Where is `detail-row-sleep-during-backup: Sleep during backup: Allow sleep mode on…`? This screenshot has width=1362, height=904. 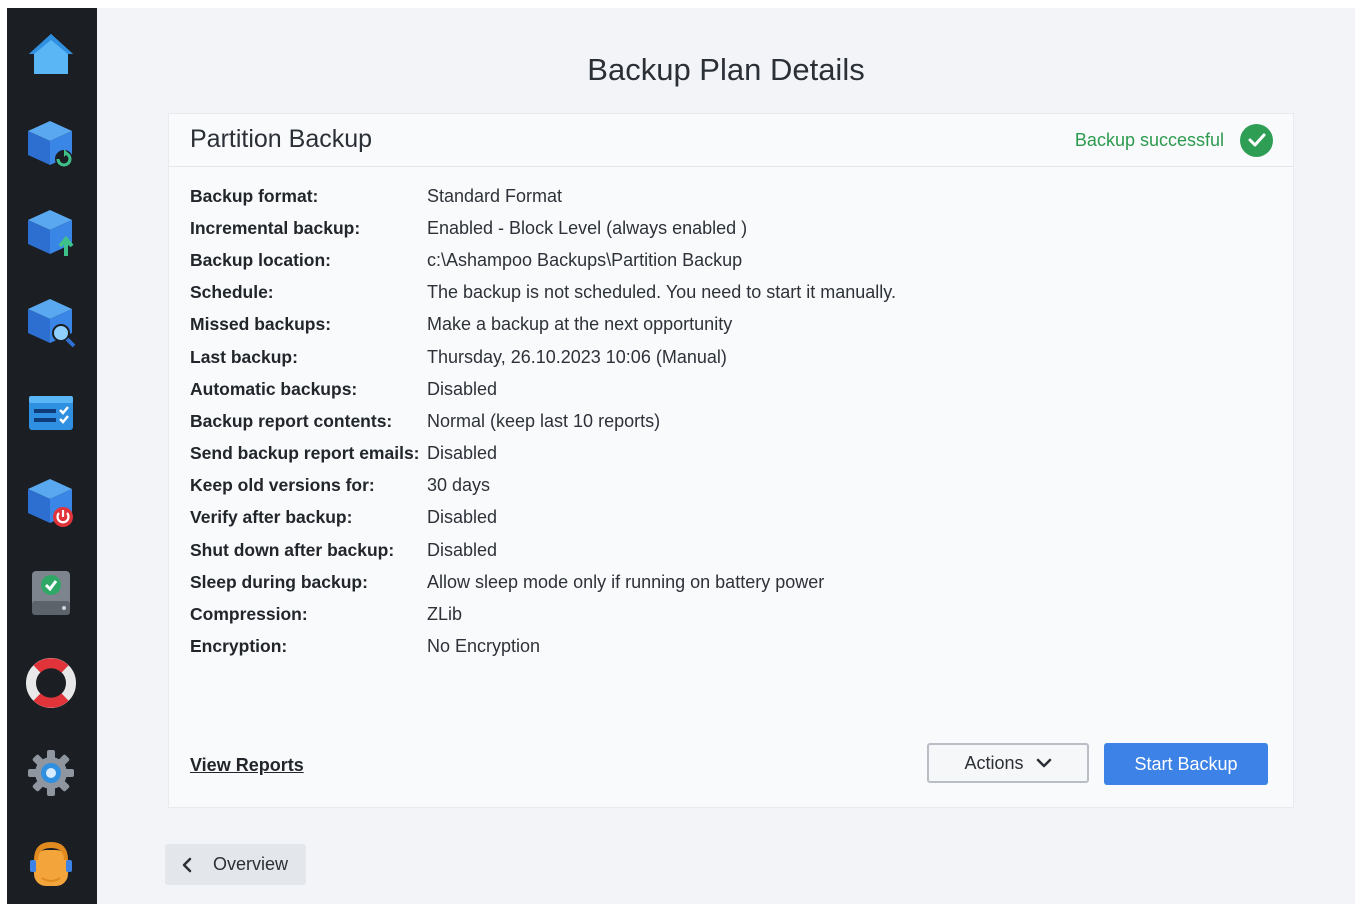 detail-row-sleep-during-backup: Sleep during backup: Allow sleep mode on… is located at coordinates (543, 582).